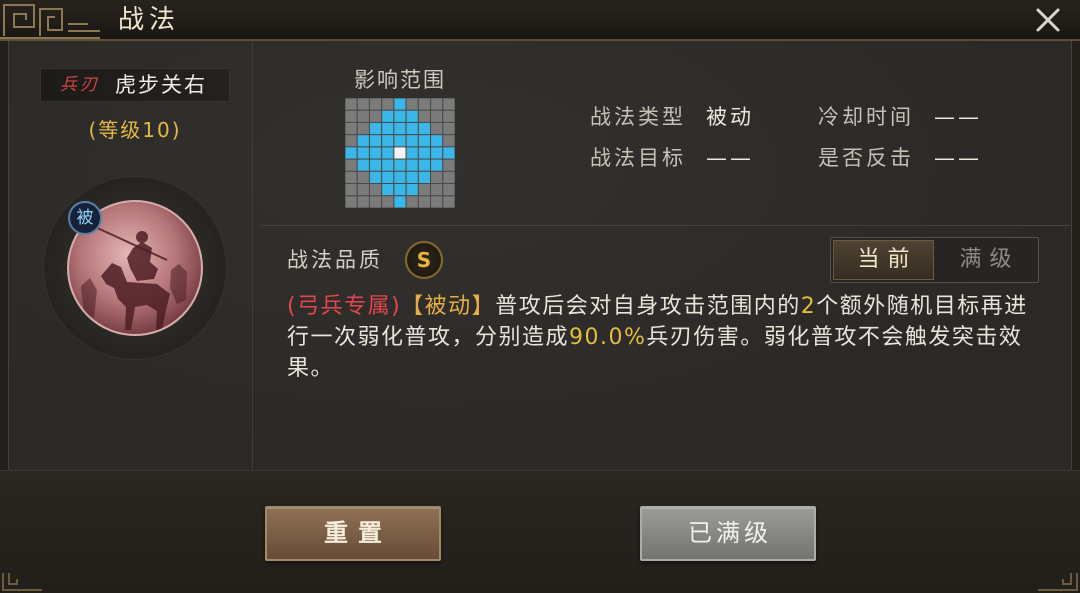 The image size is (1080, 593). Describe the element at coordinates (638, 117) in the screenshot. I see `attr-label-type: 战法类型` at that location.